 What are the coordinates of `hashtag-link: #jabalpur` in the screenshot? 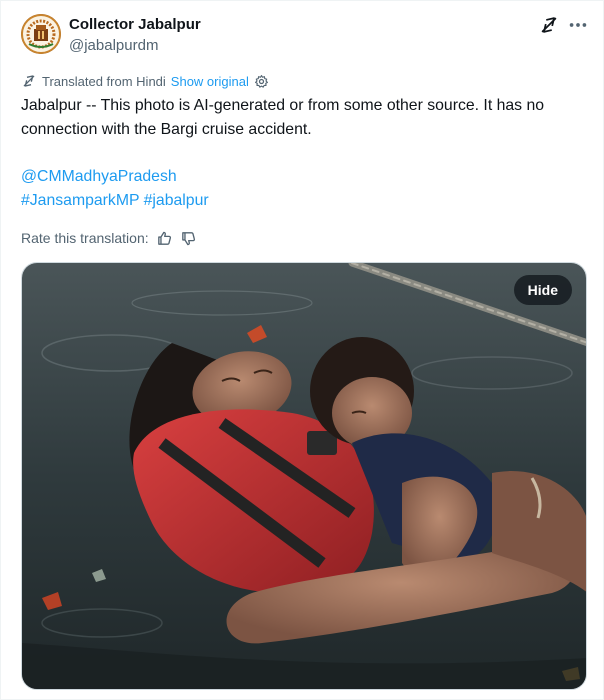 It's located at (176, 200).